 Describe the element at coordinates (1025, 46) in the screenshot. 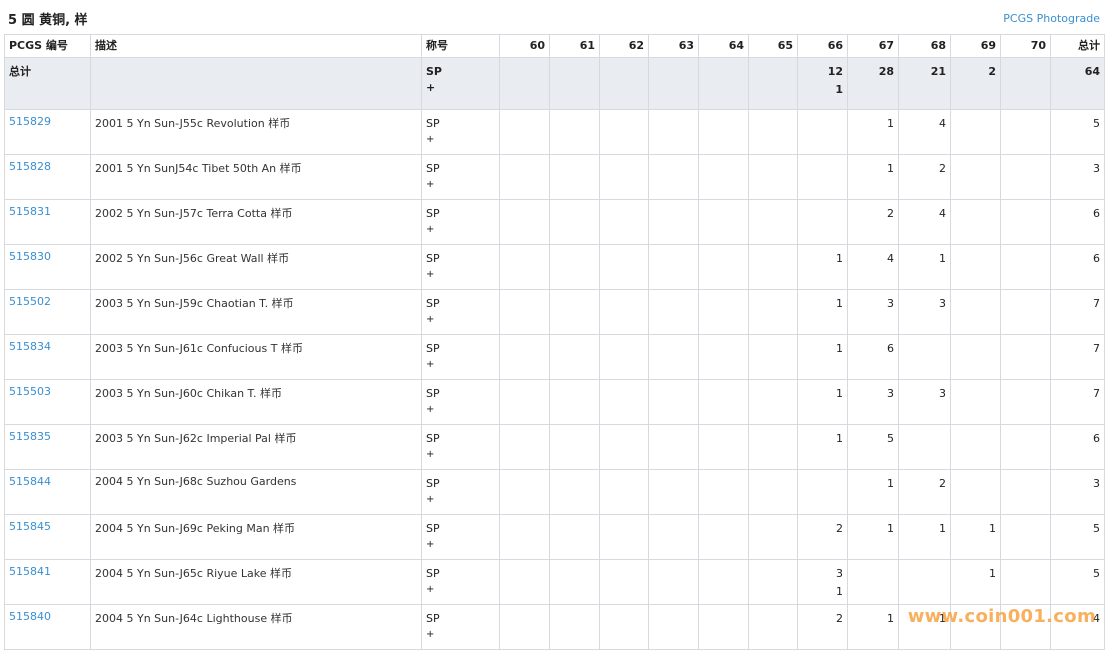

I see `col-header-grade-70: 70` at that location.